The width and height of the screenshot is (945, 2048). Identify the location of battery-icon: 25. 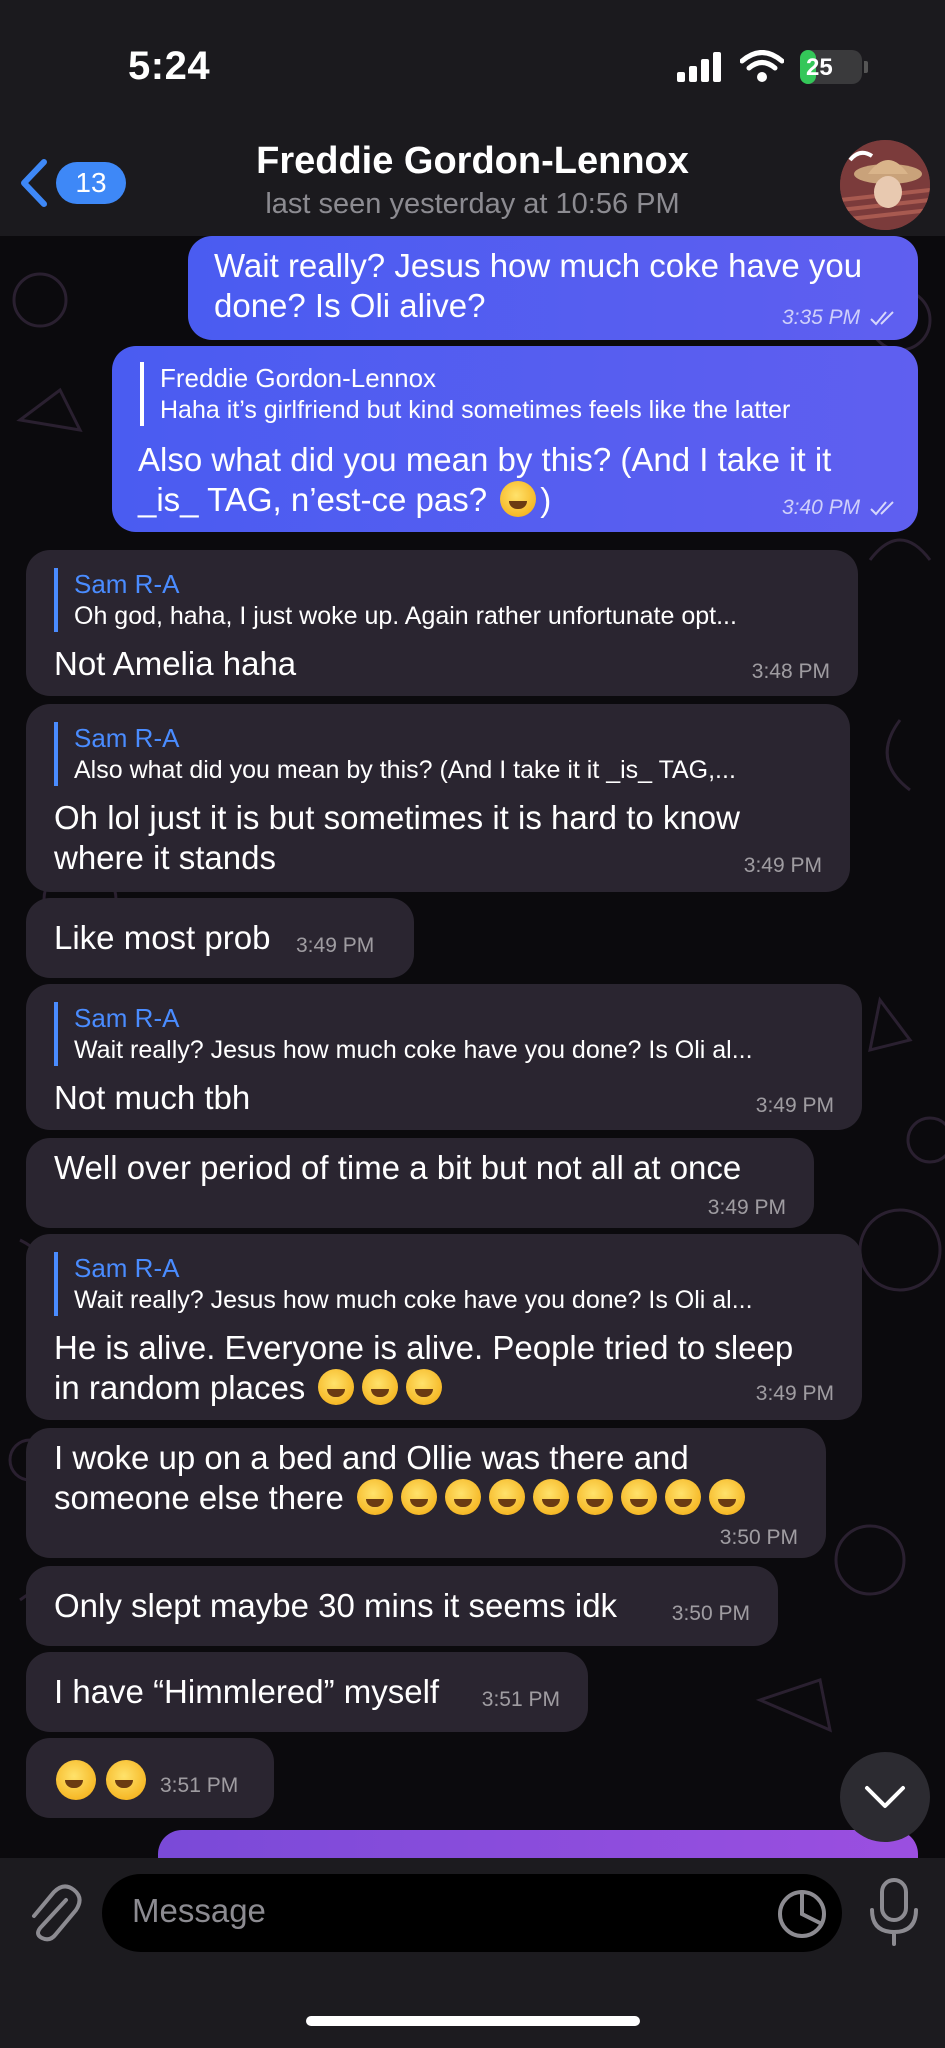
(831, 67).